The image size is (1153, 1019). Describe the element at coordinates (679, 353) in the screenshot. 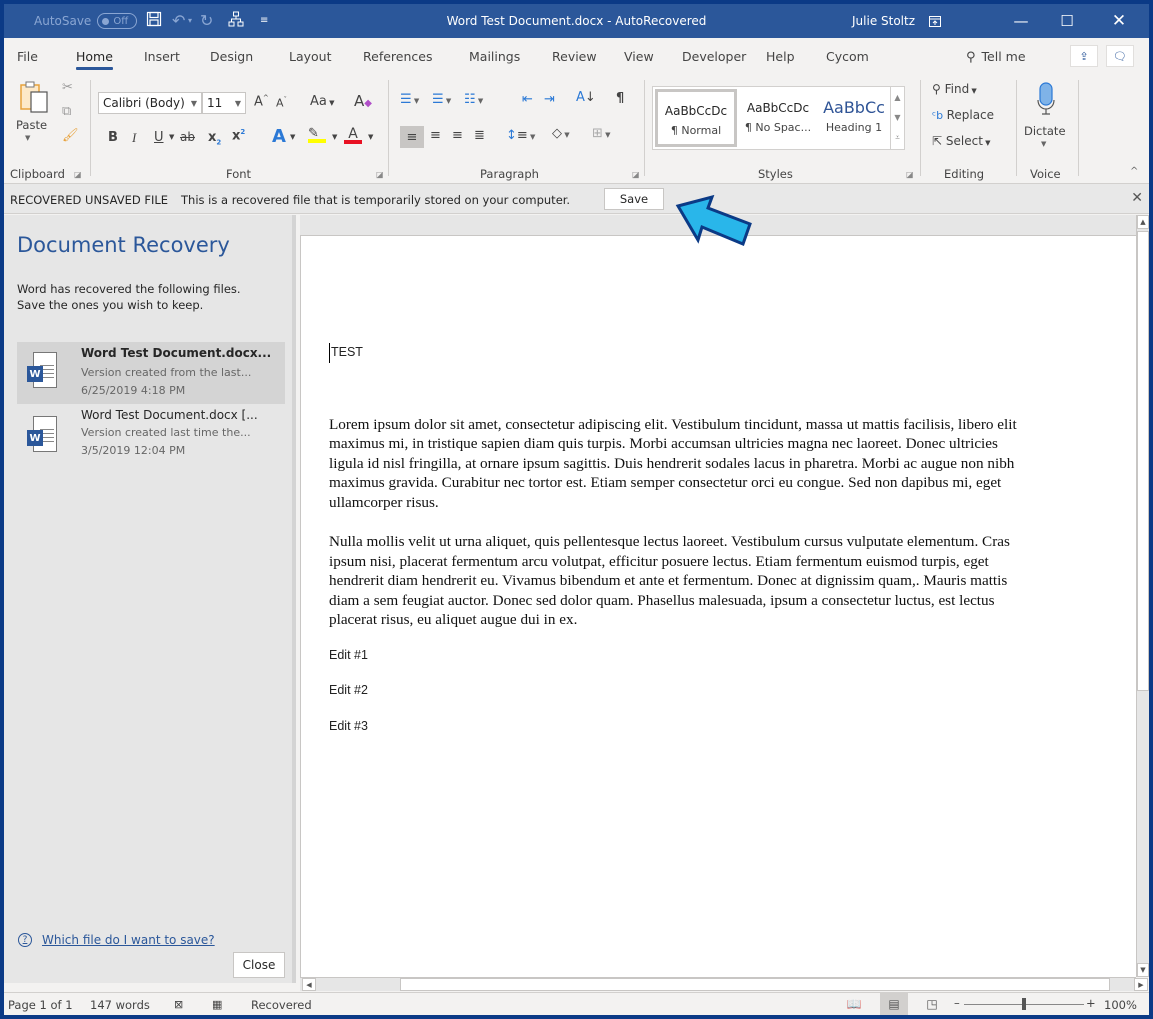

I see `document-heading: TEST` at that location.